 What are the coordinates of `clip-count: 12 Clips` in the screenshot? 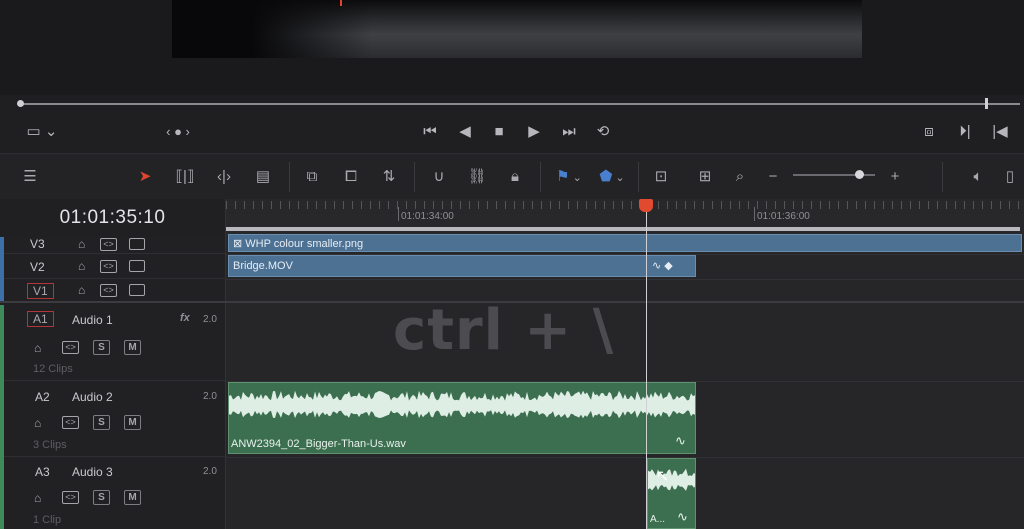 It's located at (53, 369).